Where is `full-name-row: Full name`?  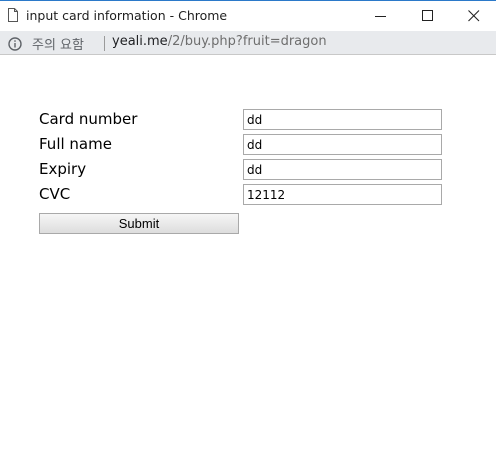 full-name-row: Full name is located at coordinates (241, 145).